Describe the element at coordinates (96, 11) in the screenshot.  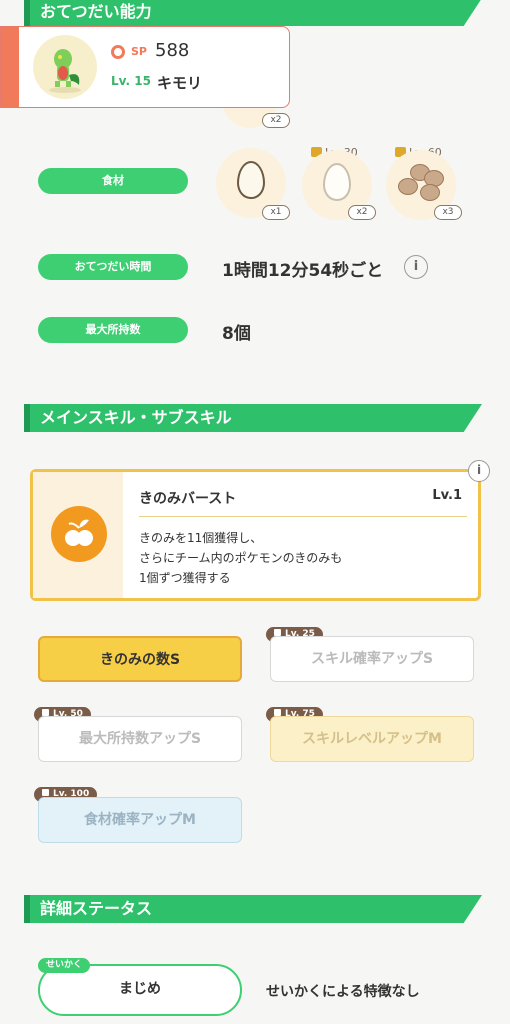
I see `section-title: おてつだい能力` at that location.